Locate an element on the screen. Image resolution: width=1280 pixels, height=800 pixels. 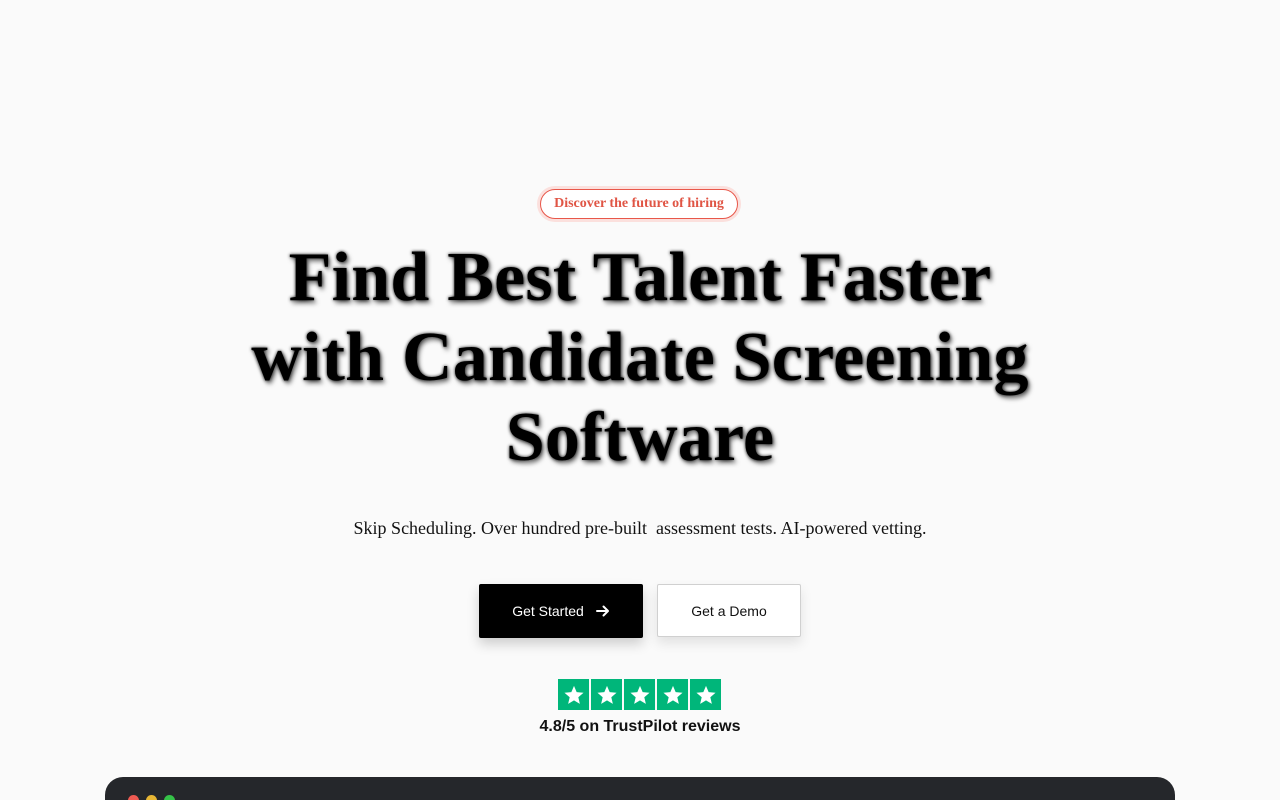
headline-line-2: with Candidate Screening is located at coordinates (640, 357).